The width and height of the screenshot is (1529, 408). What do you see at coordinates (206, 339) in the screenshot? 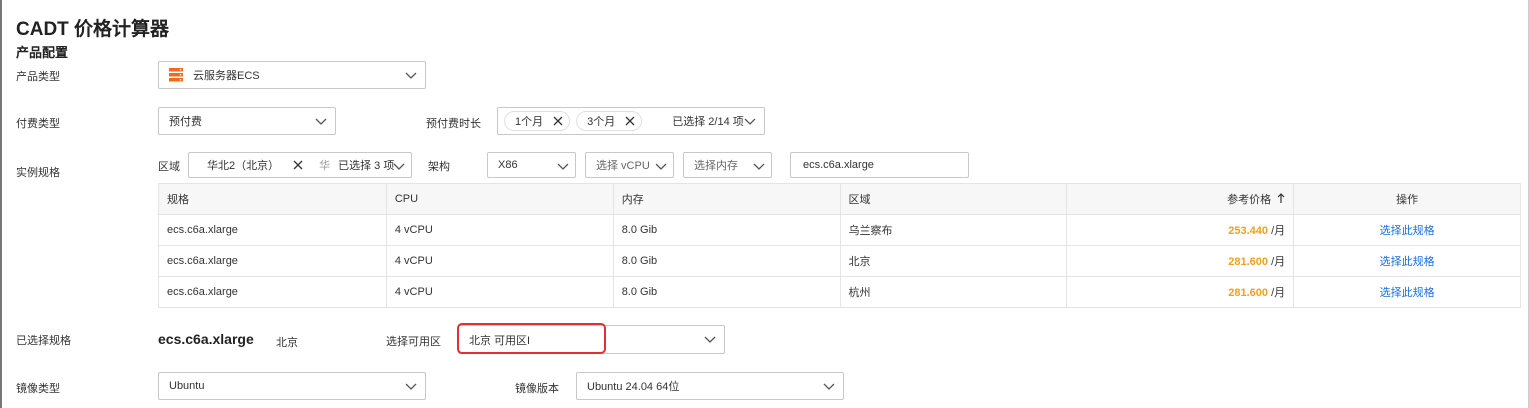
I see `selected-spec-value: ecs.c6a.xlarge` at bounding box center [206, 339].